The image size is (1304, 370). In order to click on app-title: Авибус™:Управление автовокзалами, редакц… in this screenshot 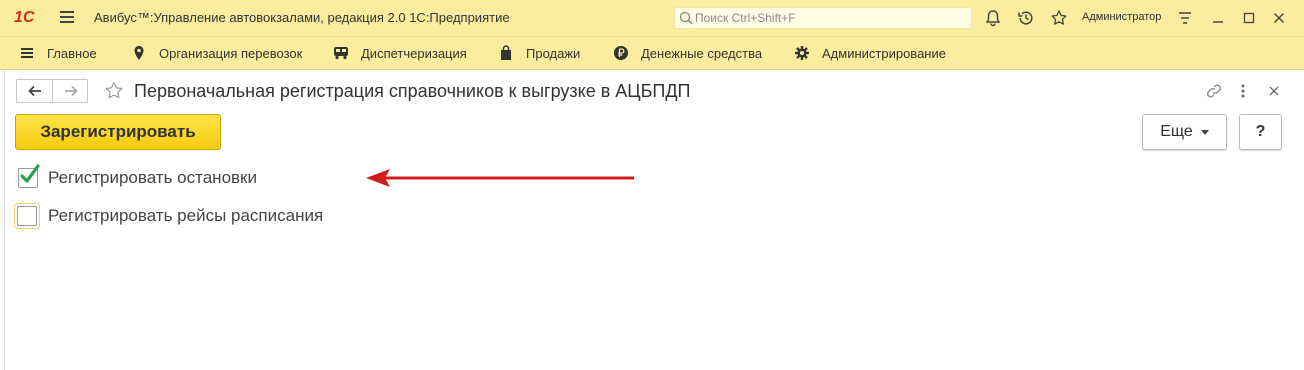, I will do `click(302, 17)`.